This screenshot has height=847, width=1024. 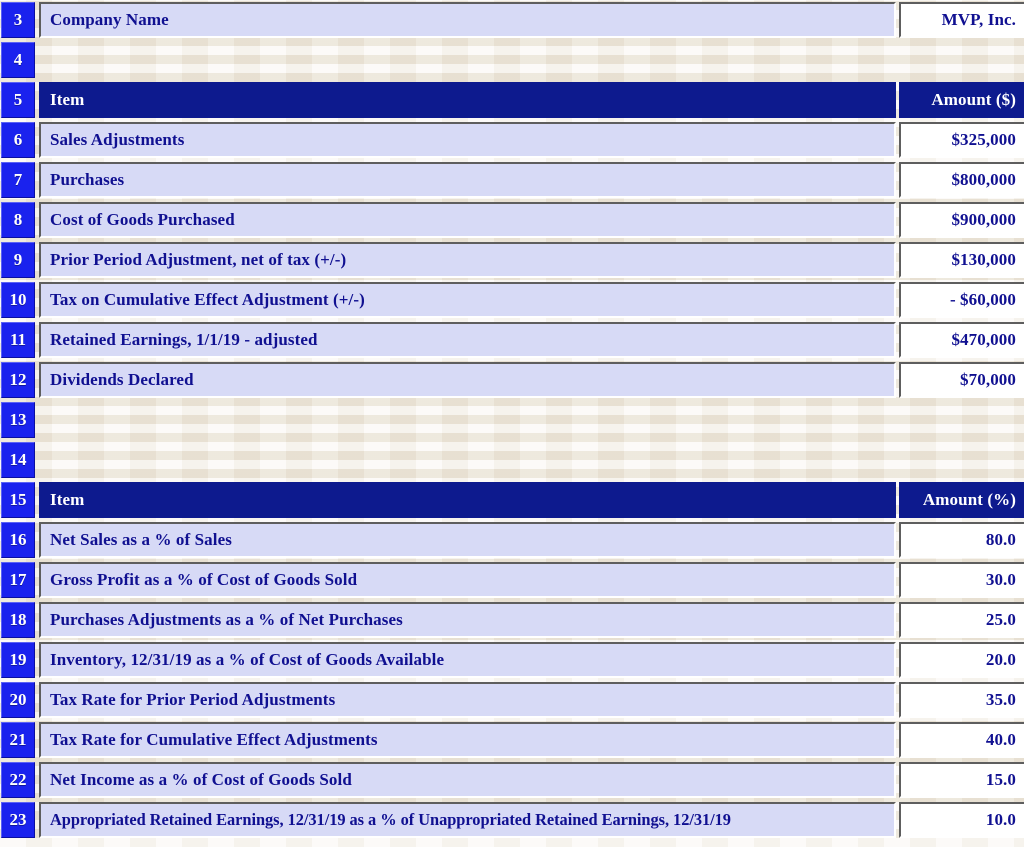 What do you see at coordinates (961, 580) in the screenshot?
I see `item-amount: 30.0` at bounding box center [961, 580].